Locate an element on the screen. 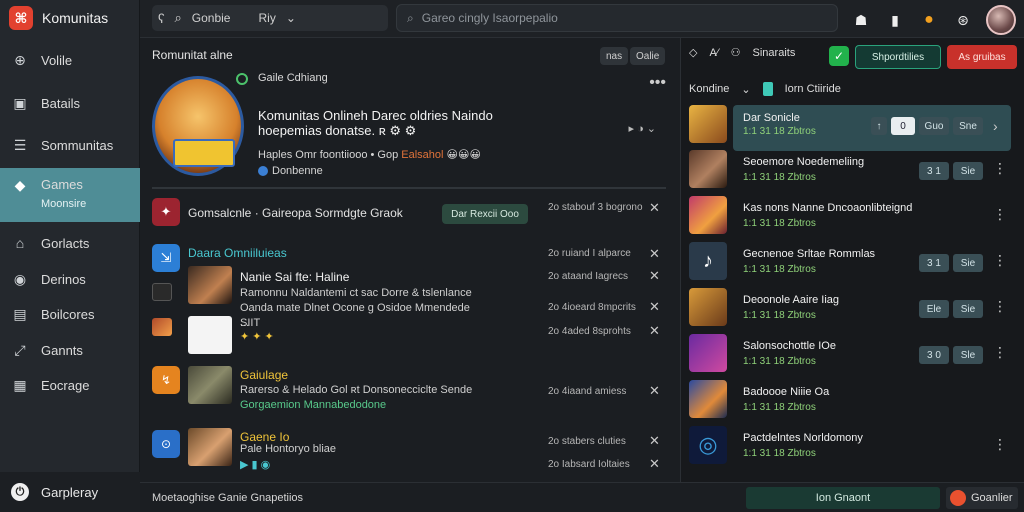  panel-item-btn: 3 0 is located at coordinates (934, 355).